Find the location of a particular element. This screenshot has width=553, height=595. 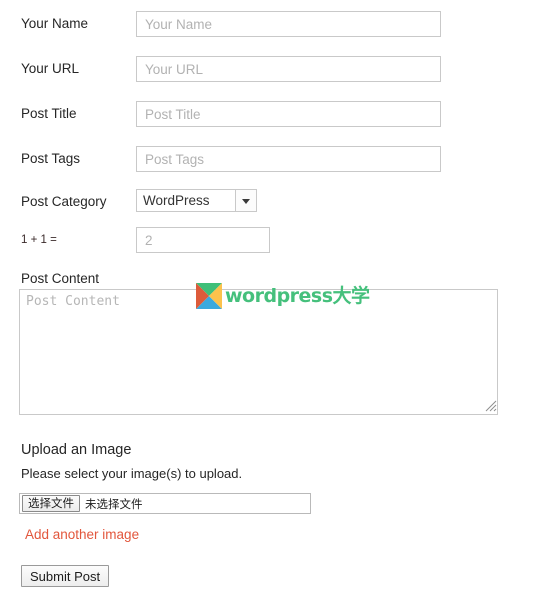

form-row-your-url: Your URL is located at coordinates (276, 69).